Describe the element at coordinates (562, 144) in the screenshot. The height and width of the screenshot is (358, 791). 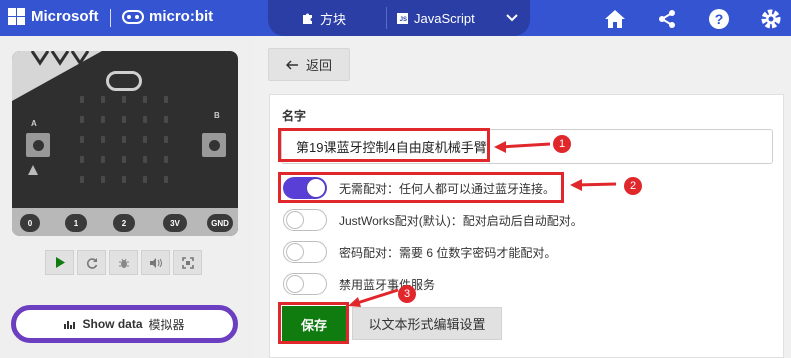
I see `callout-1: 1` at that location.